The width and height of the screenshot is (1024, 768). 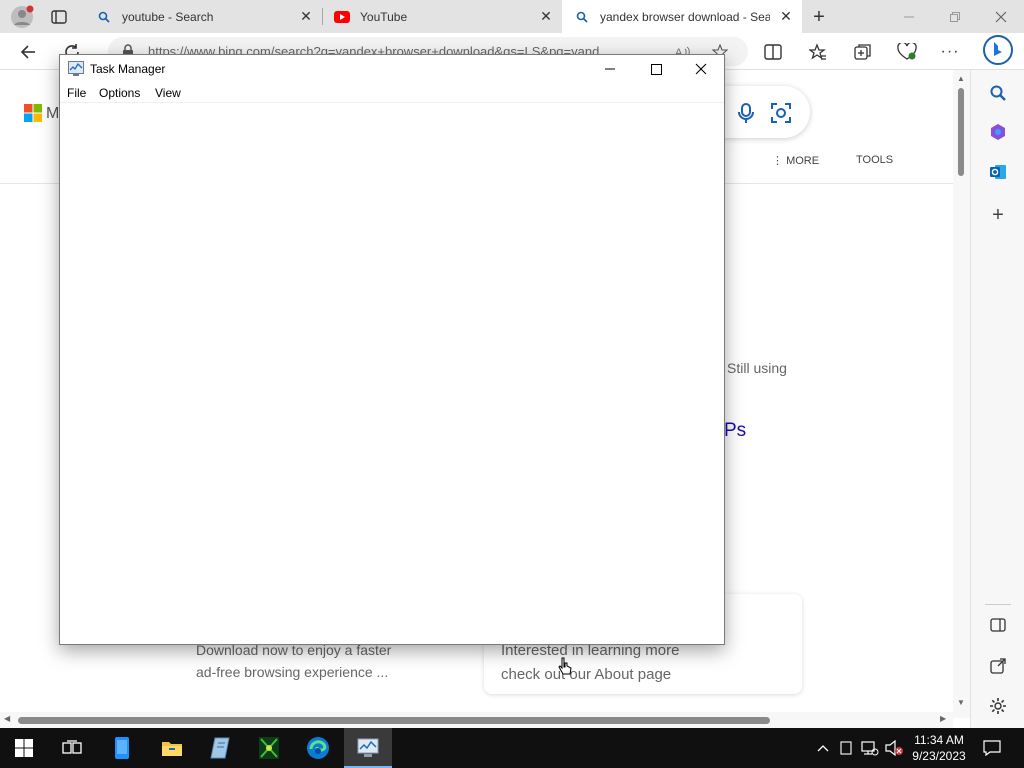 I want to click on minimize-button, so click(x=610, y=69).